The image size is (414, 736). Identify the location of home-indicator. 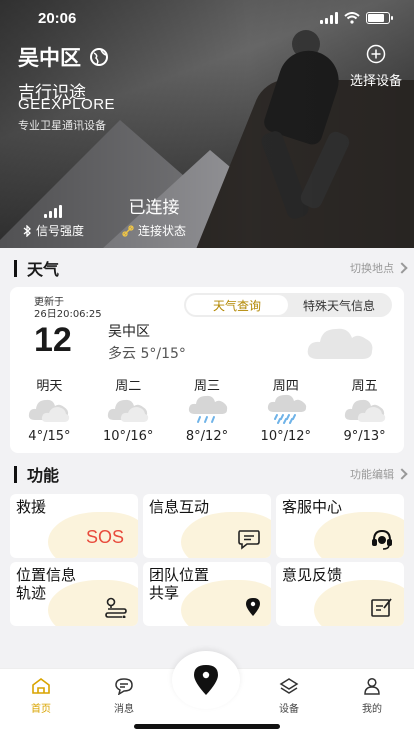
(207, 726).